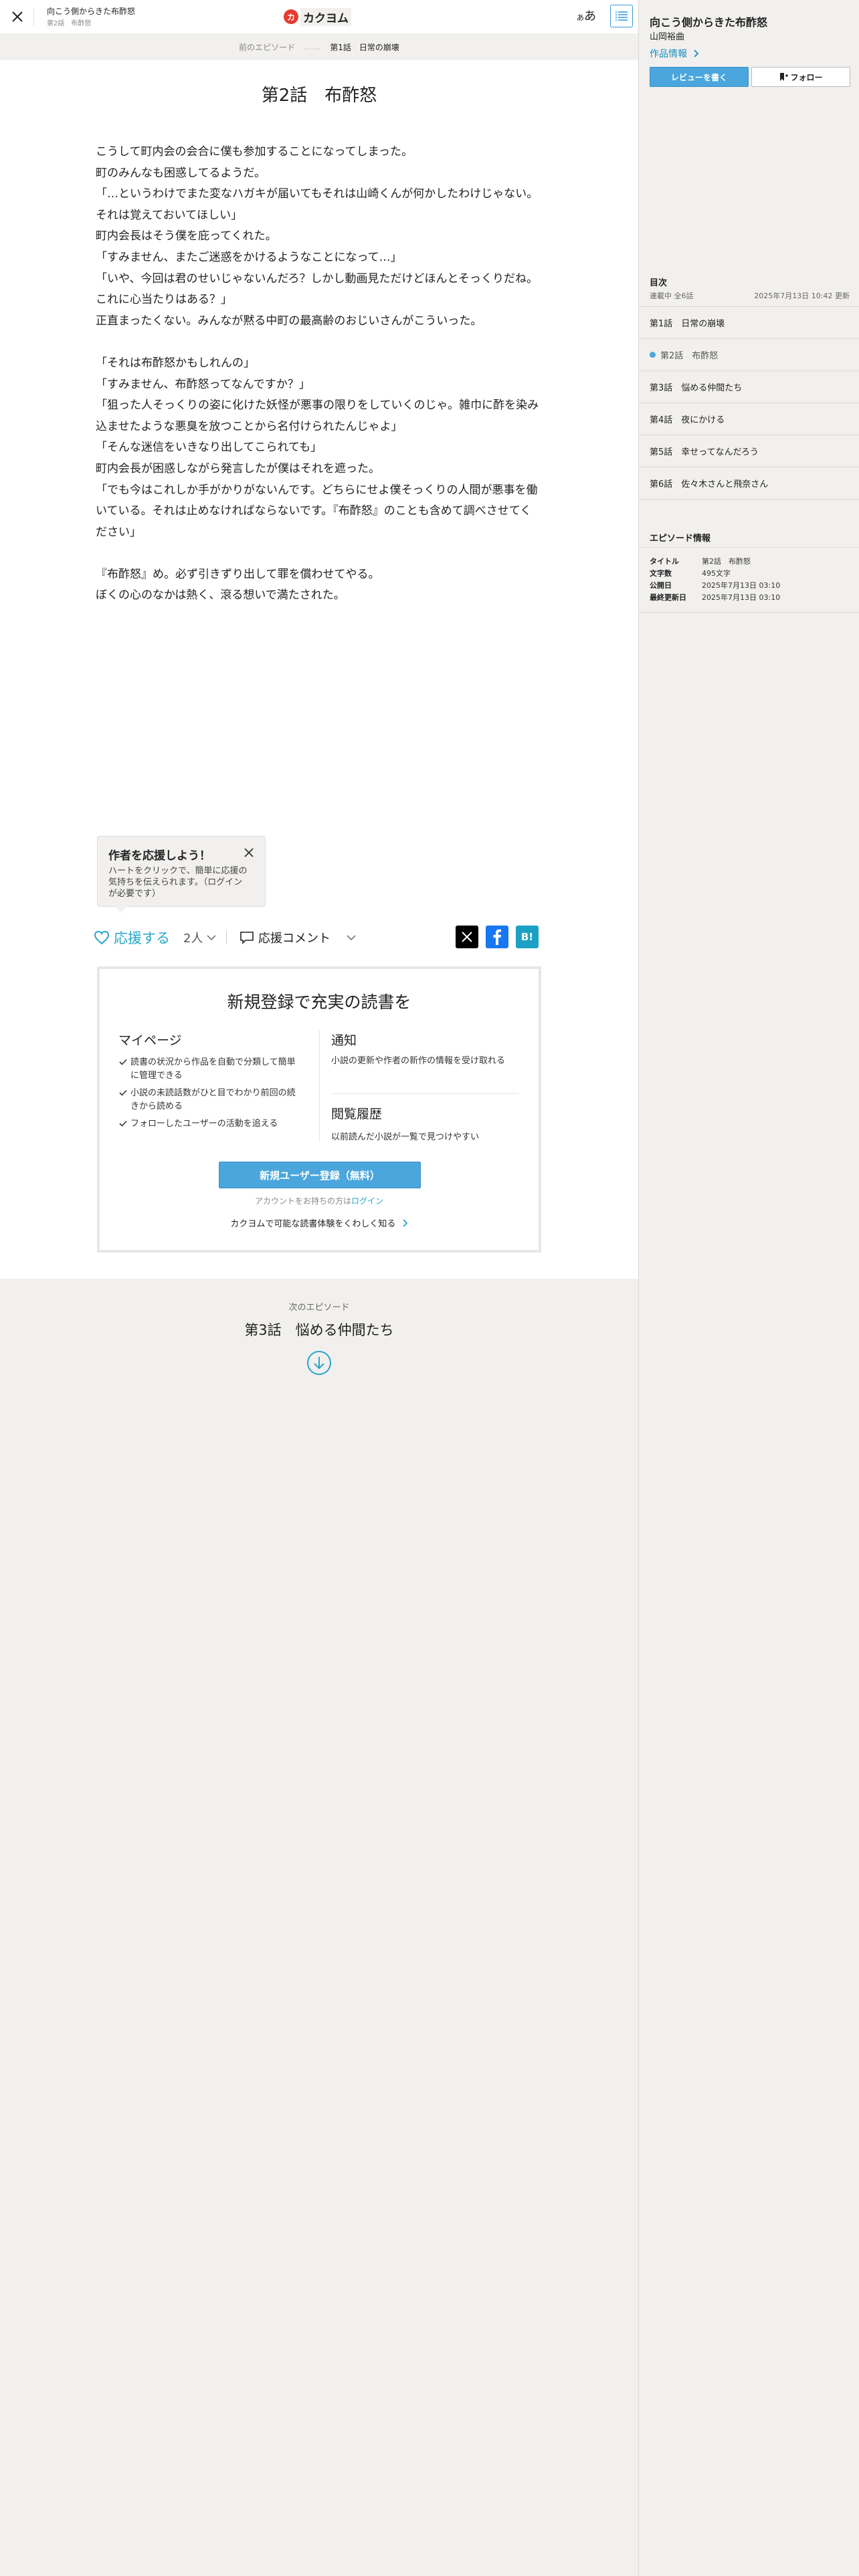 This screenshot has height=2576, width=859. What do you see at coordinates (806, 77) in the screenshot?
I see `follow-label: フォロー` at bounding box center [806, 77].